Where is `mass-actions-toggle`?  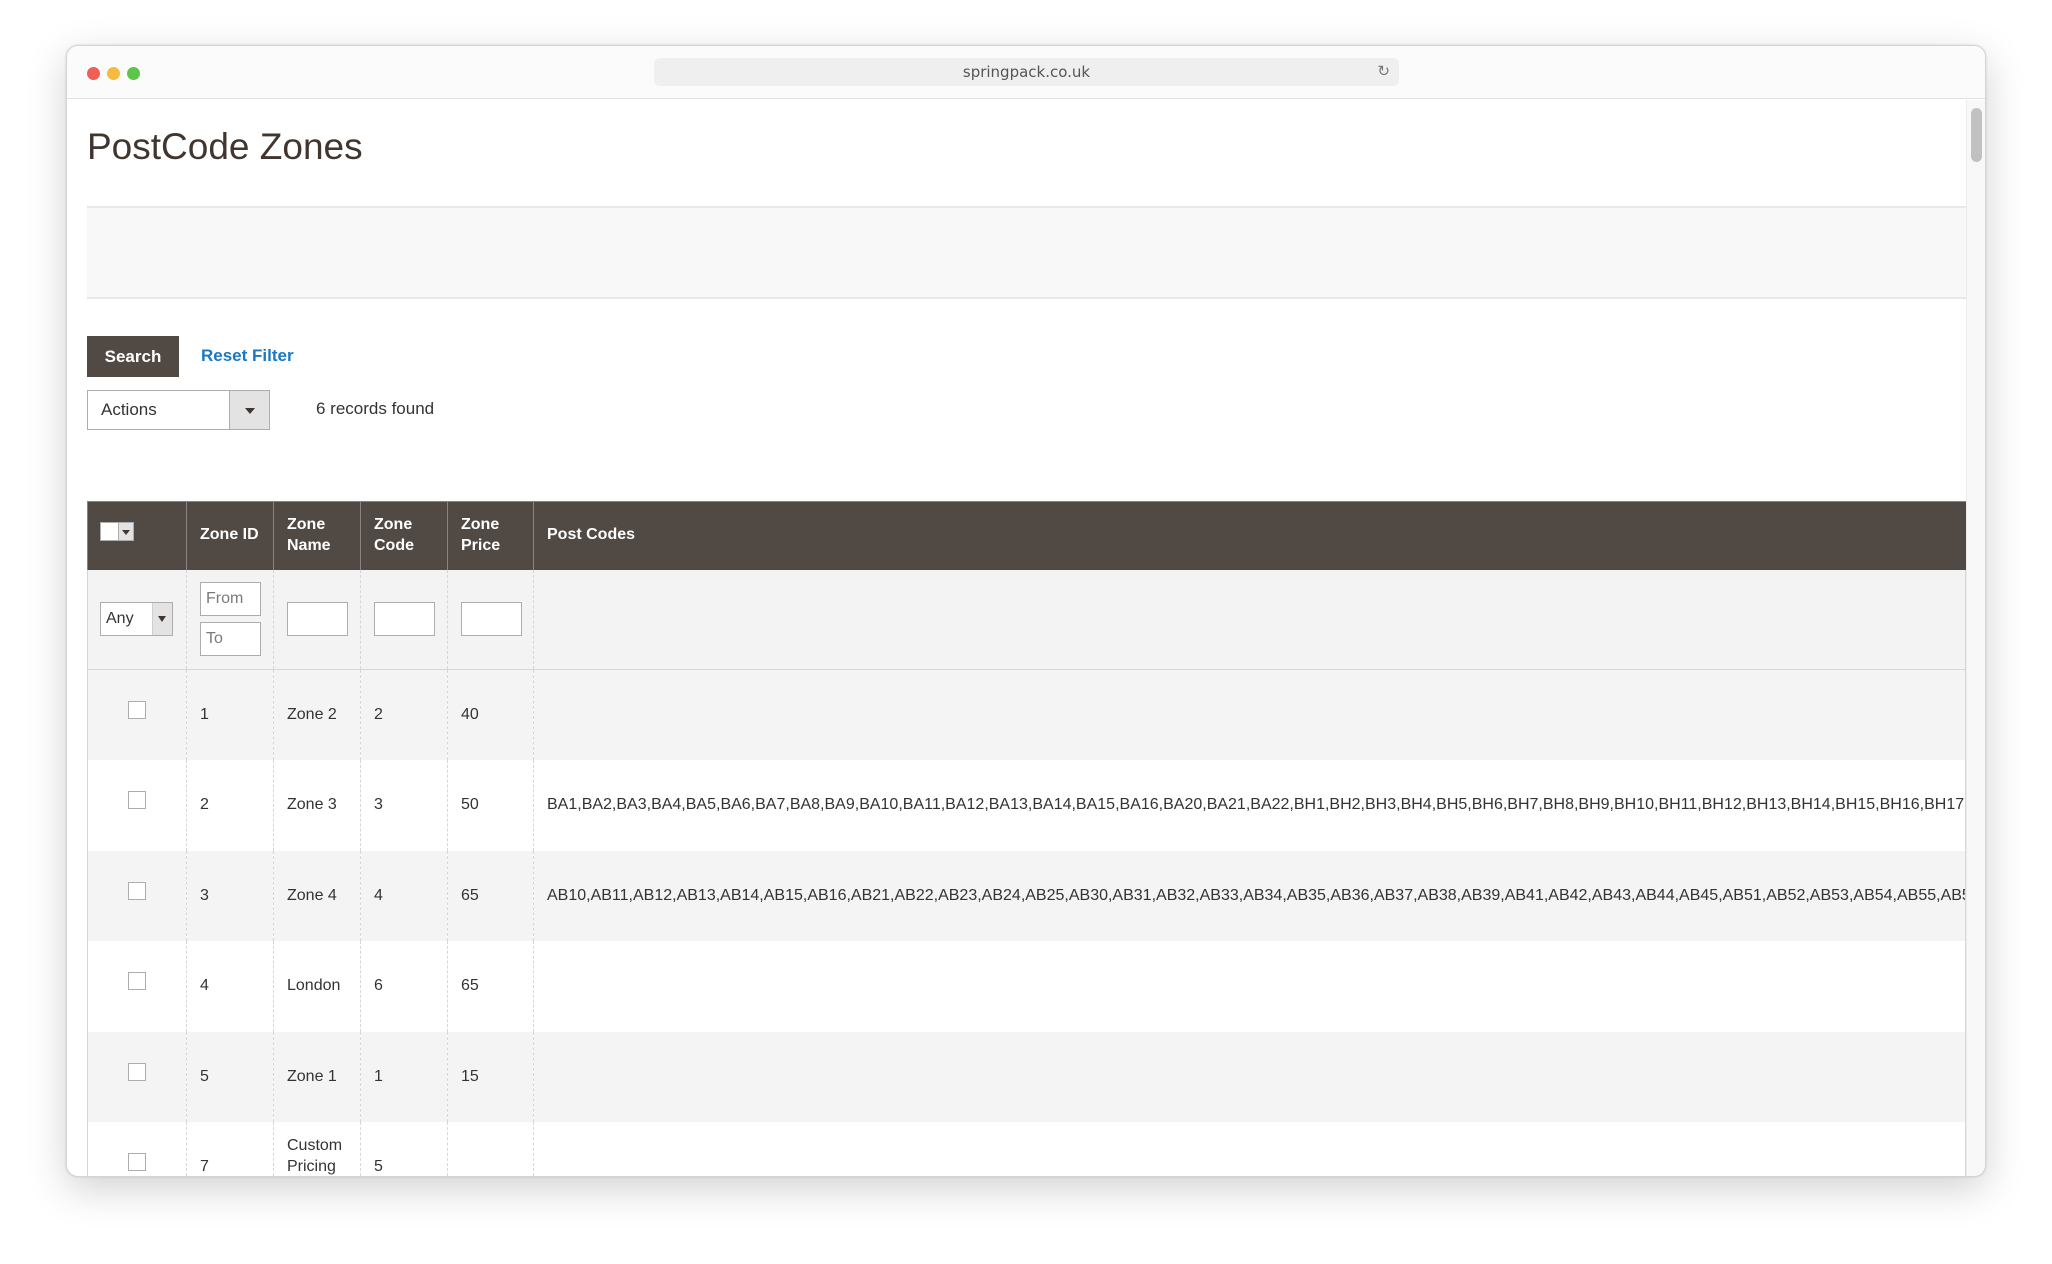 mass-actions-toggle is located at coordinates (249, 410).